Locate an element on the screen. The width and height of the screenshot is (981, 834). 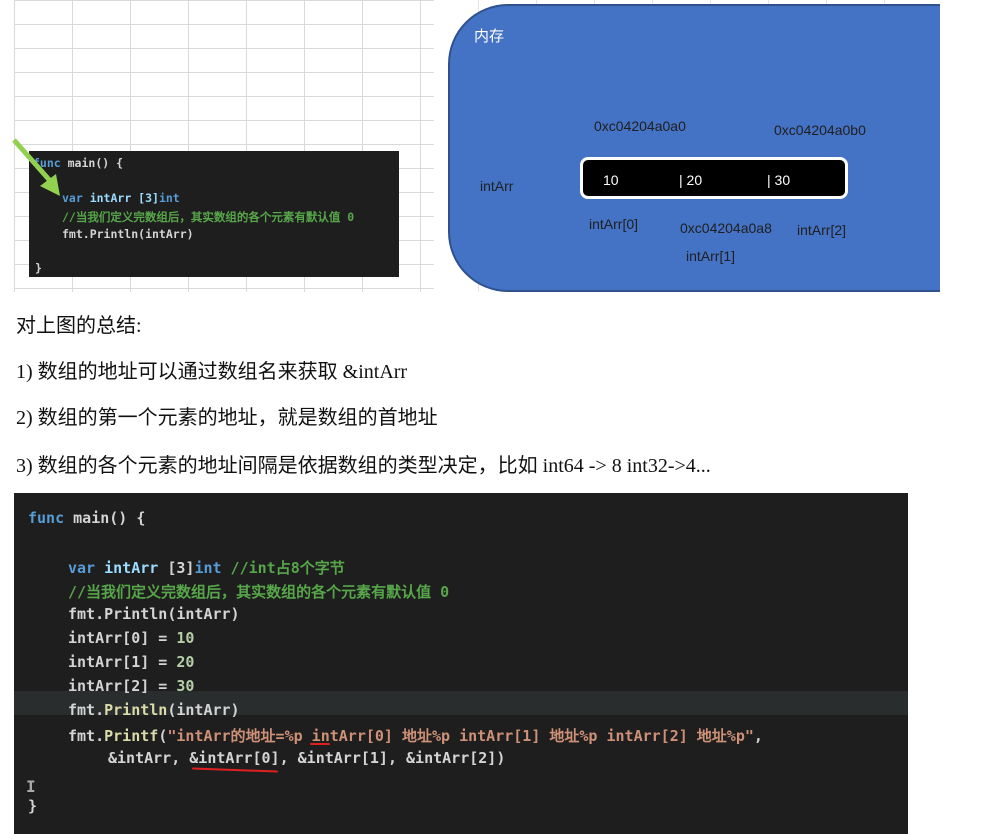
function-name: Println is located at coordinates (136, 710).